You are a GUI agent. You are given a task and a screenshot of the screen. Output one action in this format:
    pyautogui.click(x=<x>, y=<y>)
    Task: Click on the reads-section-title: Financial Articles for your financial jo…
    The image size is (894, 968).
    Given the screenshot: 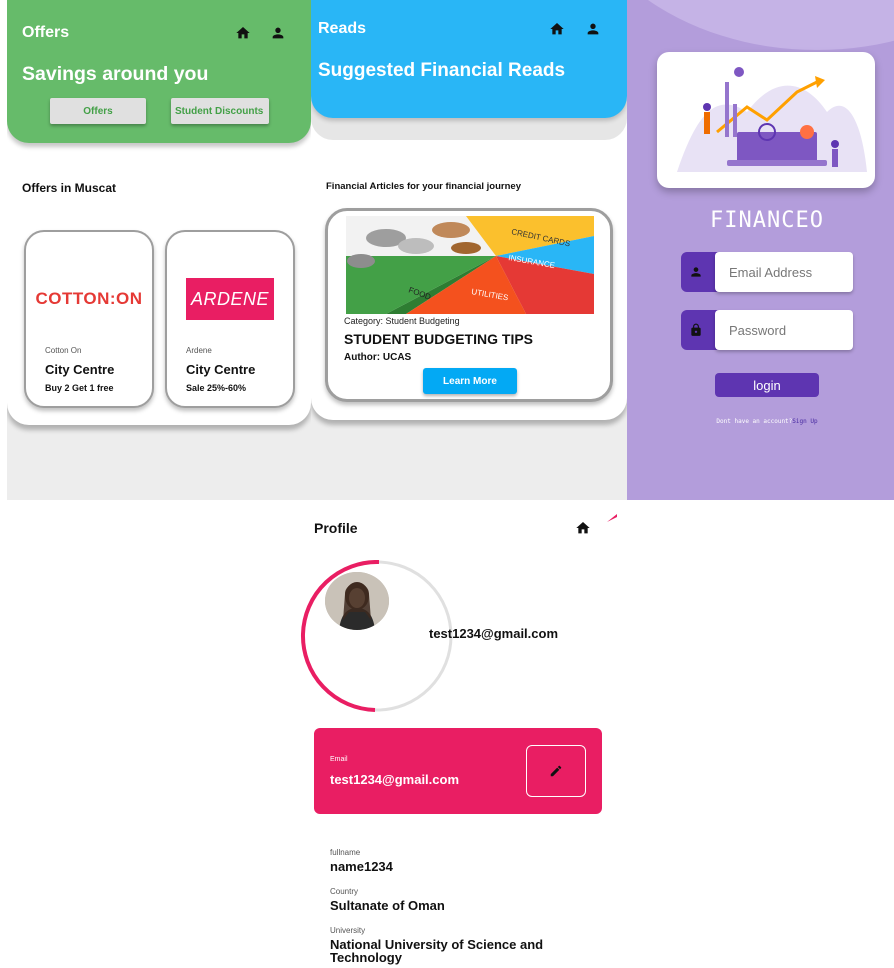 What is the action you would take?
    pyautogui.click(x=423, y=186)
    